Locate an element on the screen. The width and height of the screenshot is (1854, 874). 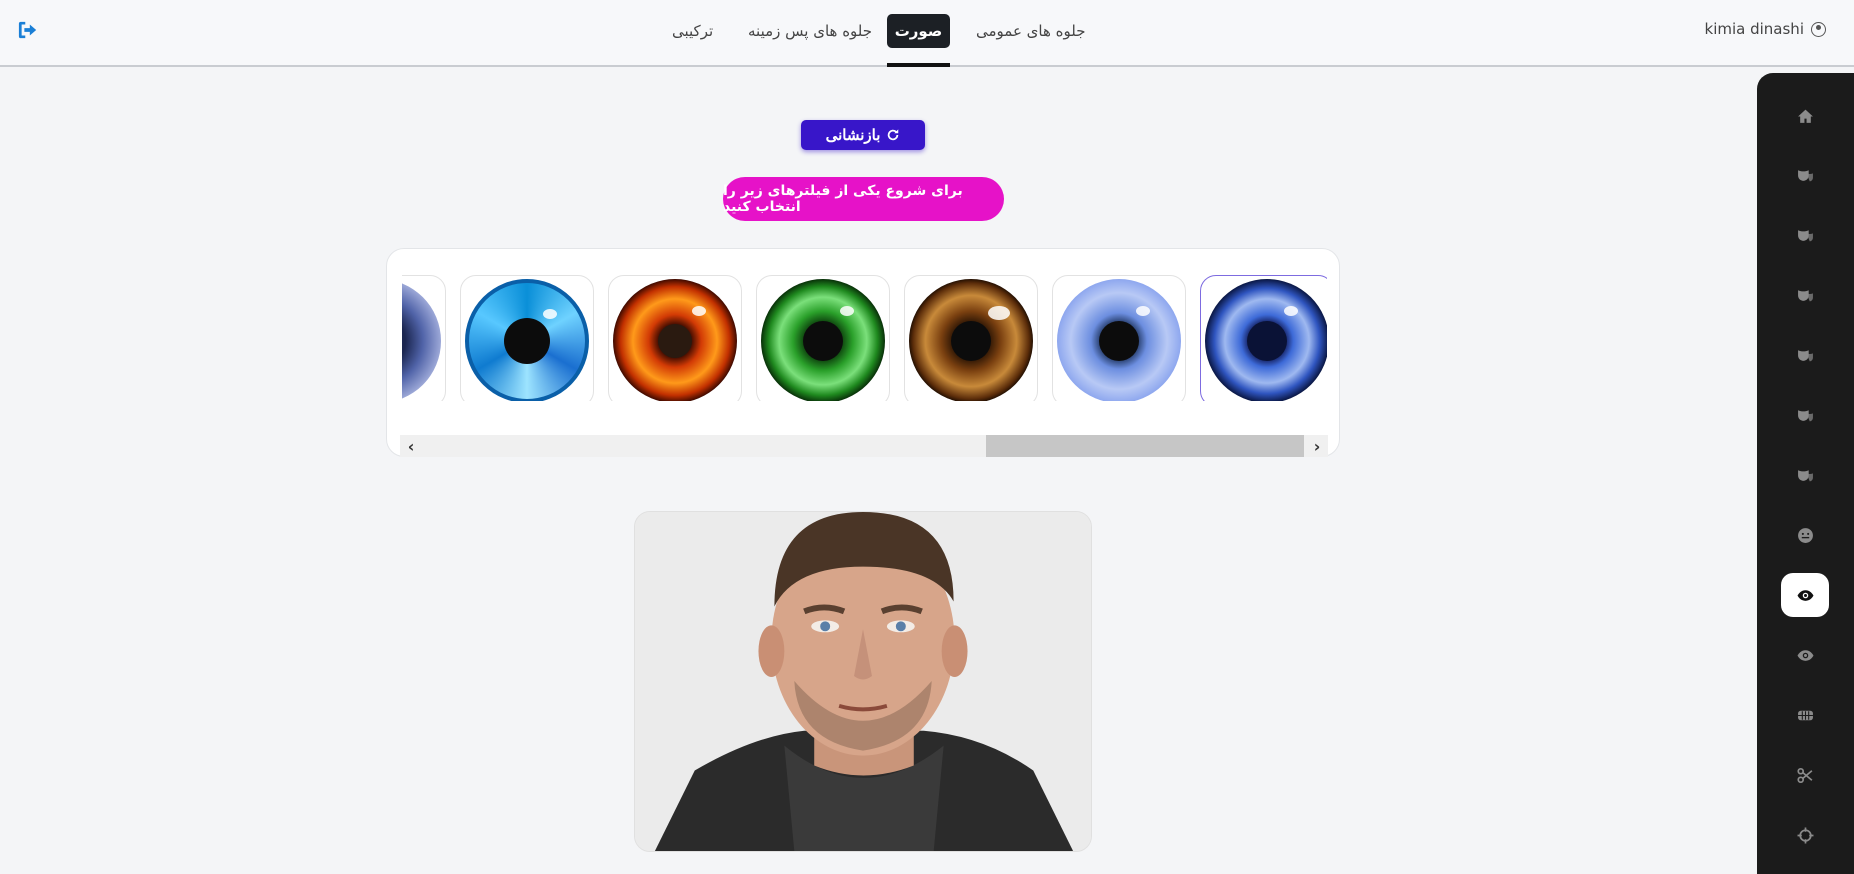
crystal-blue-eye-image is located at coordinates (527, 340).